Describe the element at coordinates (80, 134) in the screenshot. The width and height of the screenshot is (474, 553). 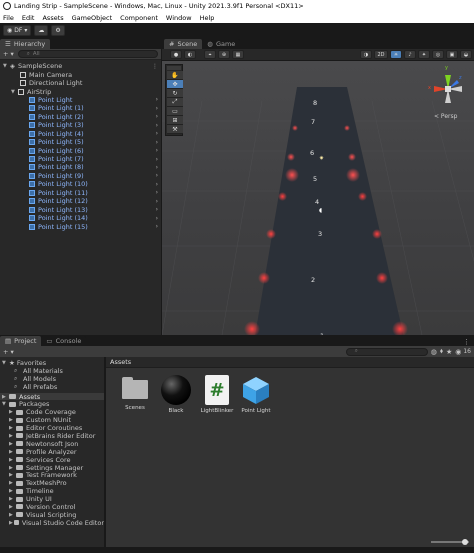
I see `hierarchy-item-point-light: Point Light (4) ›` at that location.